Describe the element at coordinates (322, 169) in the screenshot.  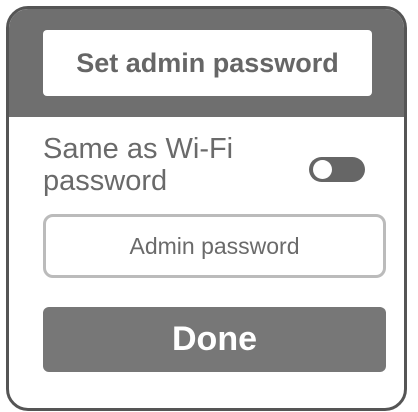
I see `toggle-knob` at that location.